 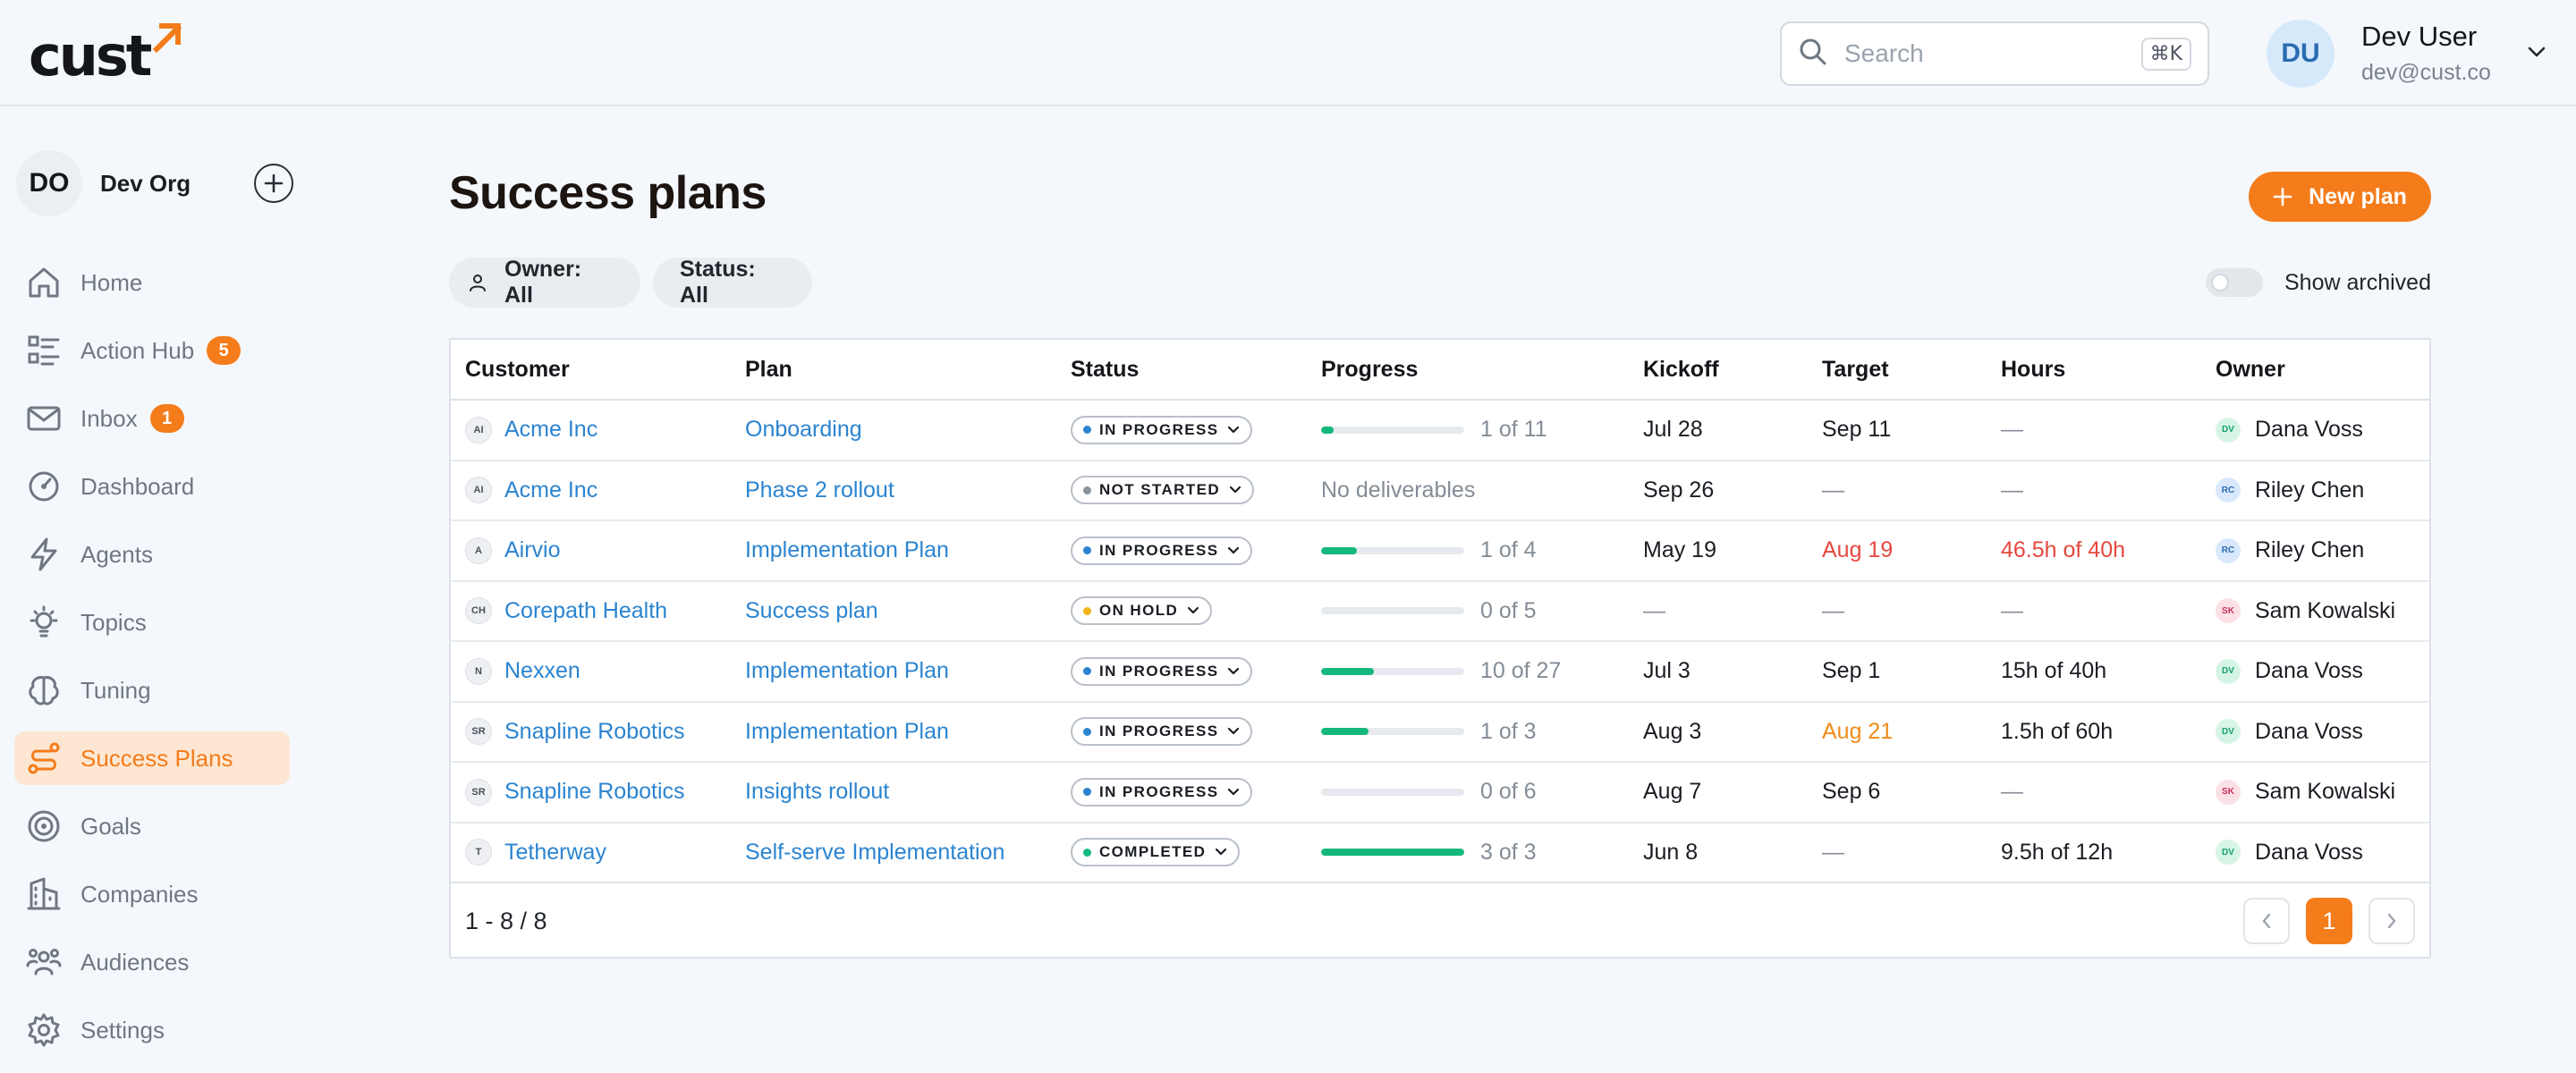 What do you see at coordinates (152, 826) in the screenshot?
I see `sidebar-item-goals: Goals` at bounding box center [152, 826].